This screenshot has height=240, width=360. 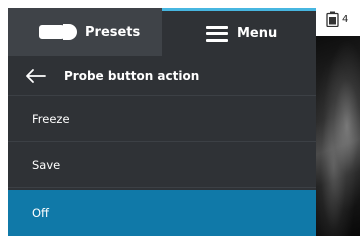 What do you see at coordinates (132, 75) in the screenshot?
I see `page-title: Probe button action` at bounding box center [132, 75].